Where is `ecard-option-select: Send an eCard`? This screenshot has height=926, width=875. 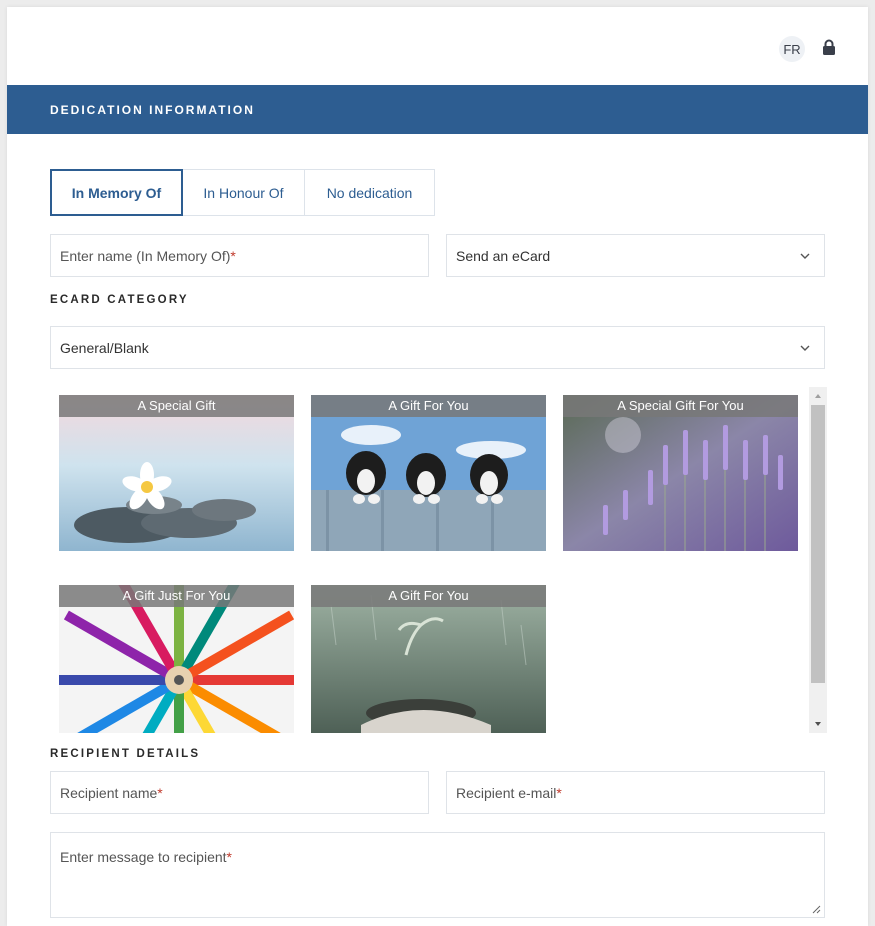
ecard-option-select: Send an eCard is located at coordinates (635, 255).